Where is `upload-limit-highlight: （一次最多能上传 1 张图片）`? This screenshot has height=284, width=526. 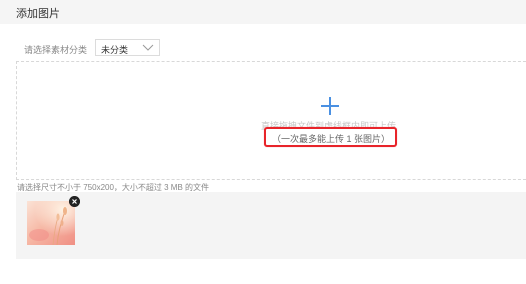 upload-limit-highlight: （一次最多能上传 1 张图片） is located at coordinates (330, 137).